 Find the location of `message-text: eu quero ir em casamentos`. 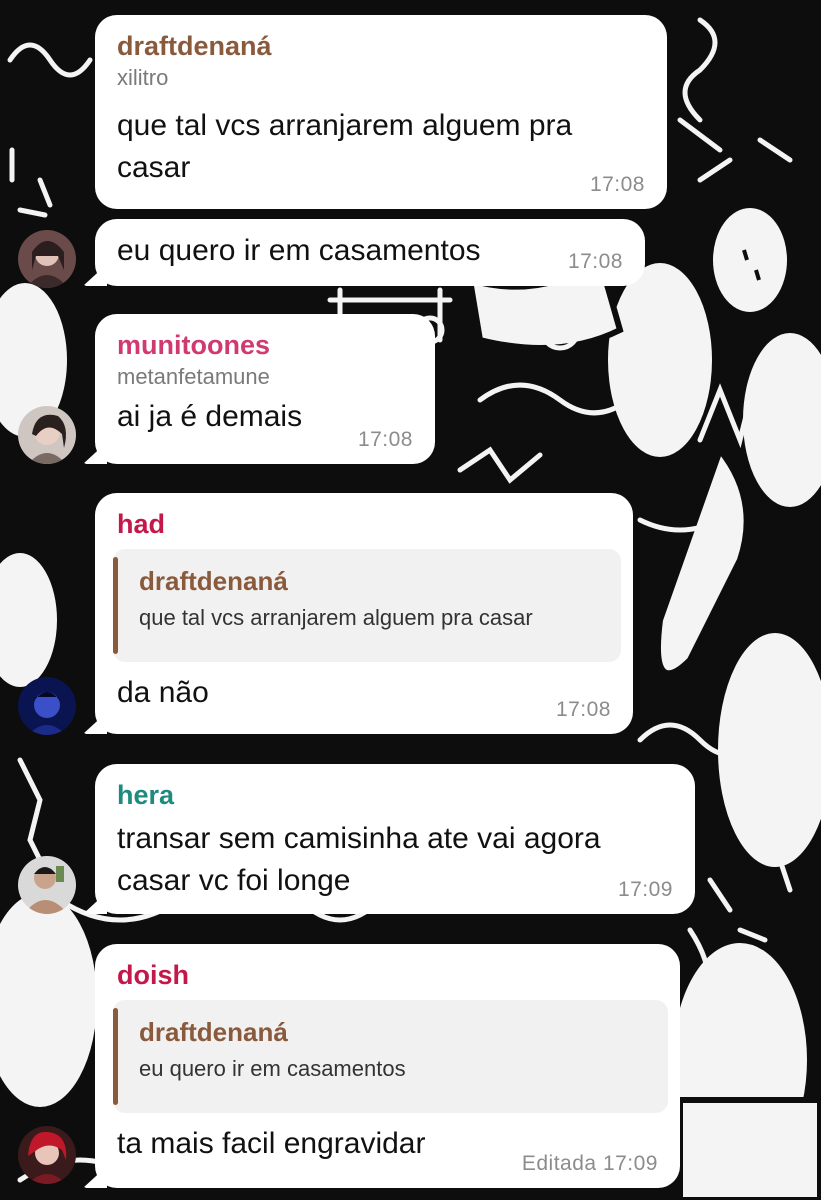

message-text: eu quero ir em casamentos is located at coordinates (299, 250).